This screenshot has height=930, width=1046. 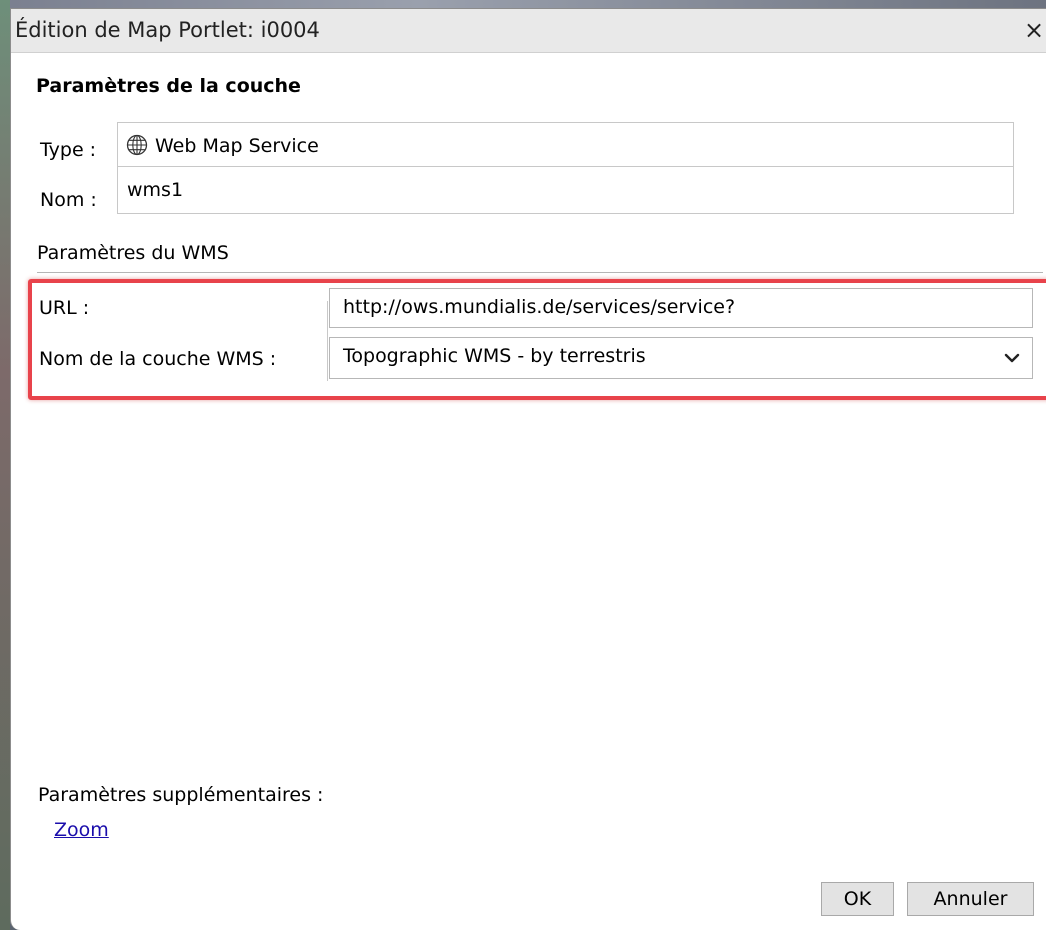 I want to click on wms-layer-selected: Topographic WMS - by terrestris, so click(x=494, y=356).